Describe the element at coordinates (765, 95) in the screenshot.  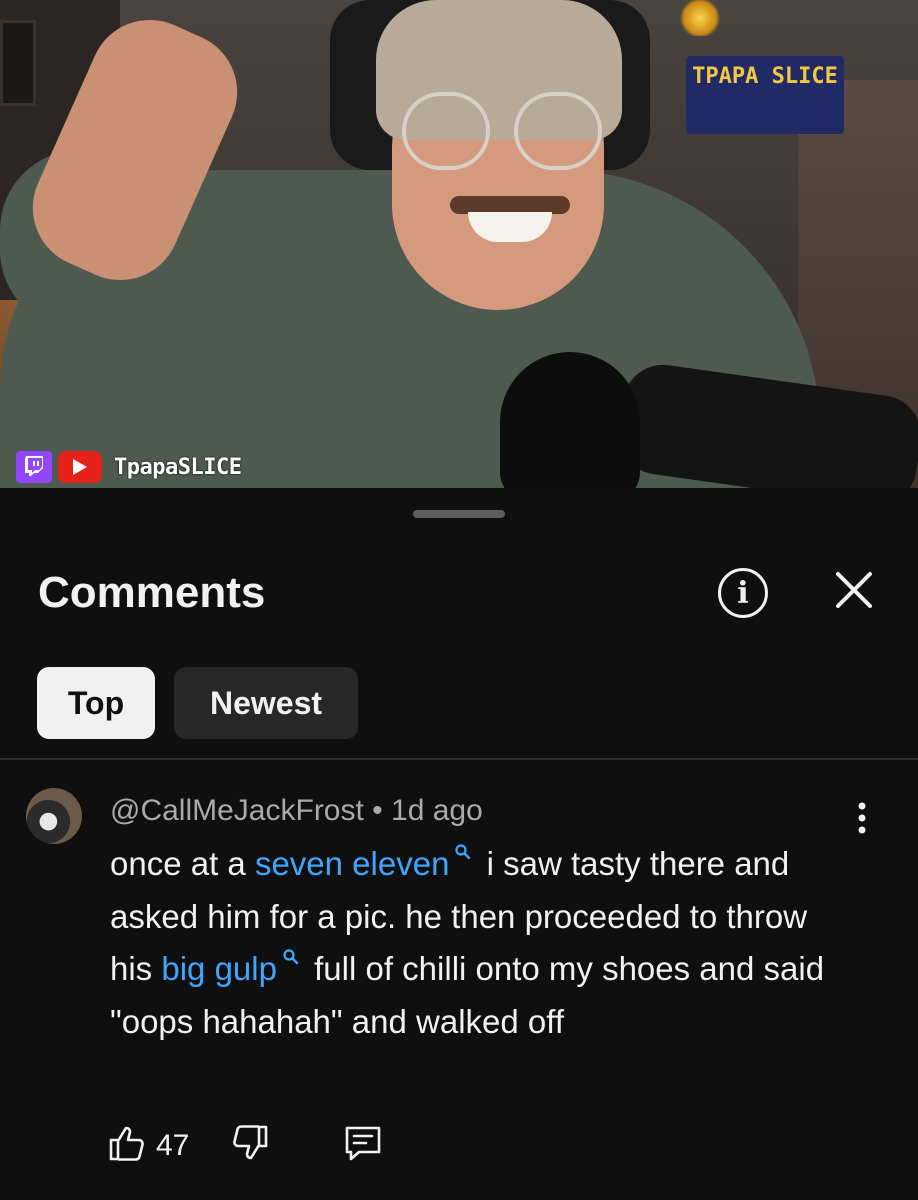
I see `wall-poster: TPAPA SLICE` at that location.